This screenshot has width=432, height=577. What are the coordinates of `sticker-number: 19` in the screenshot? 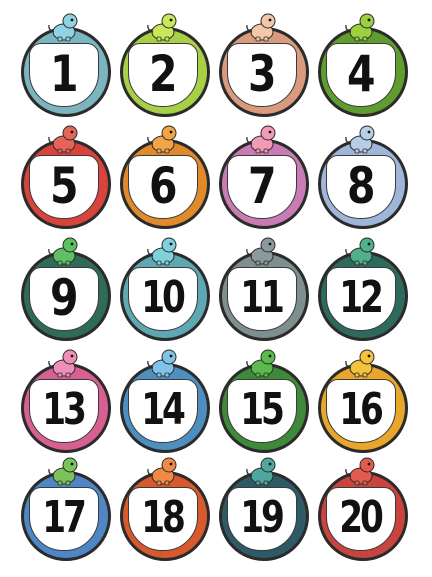 It's located at (262, 517).